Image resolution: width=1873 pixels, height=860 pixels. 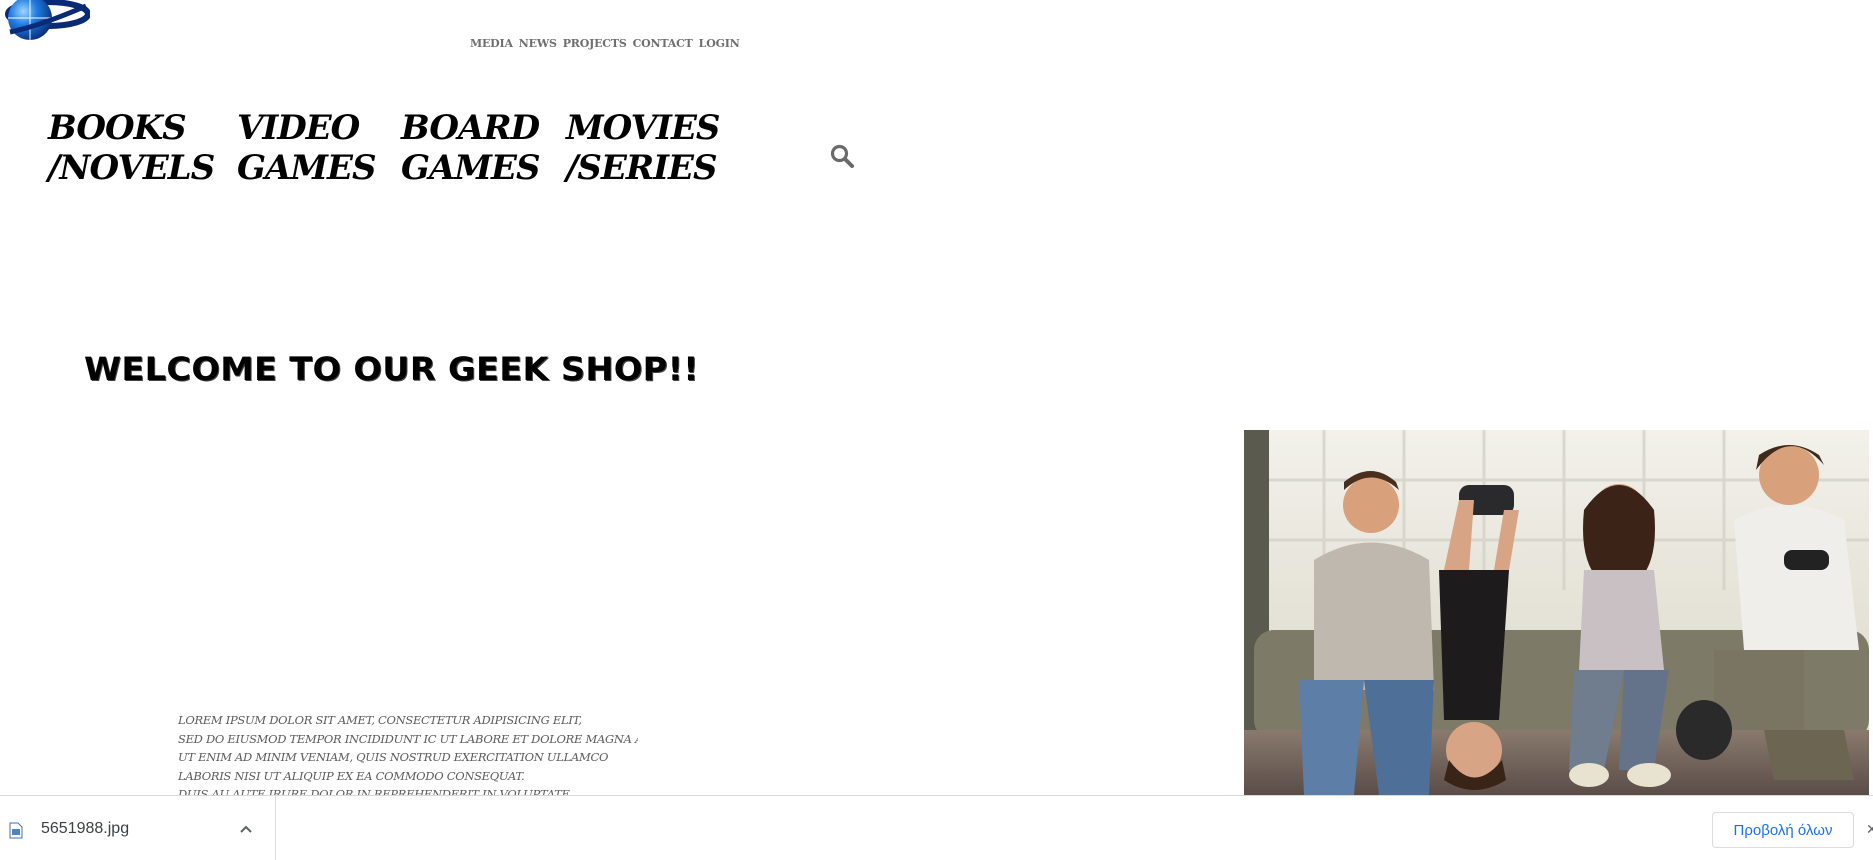 I want to click on download-filename: 5651988.jpg, so click(x=85, y=828).